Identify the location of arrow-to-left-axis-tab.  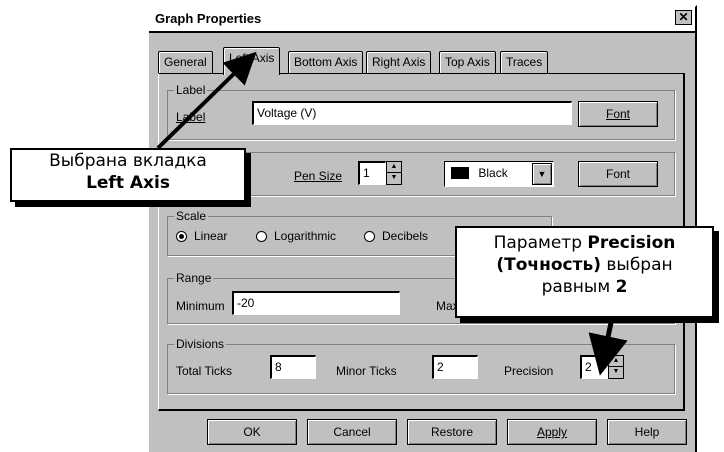
(206, 100).